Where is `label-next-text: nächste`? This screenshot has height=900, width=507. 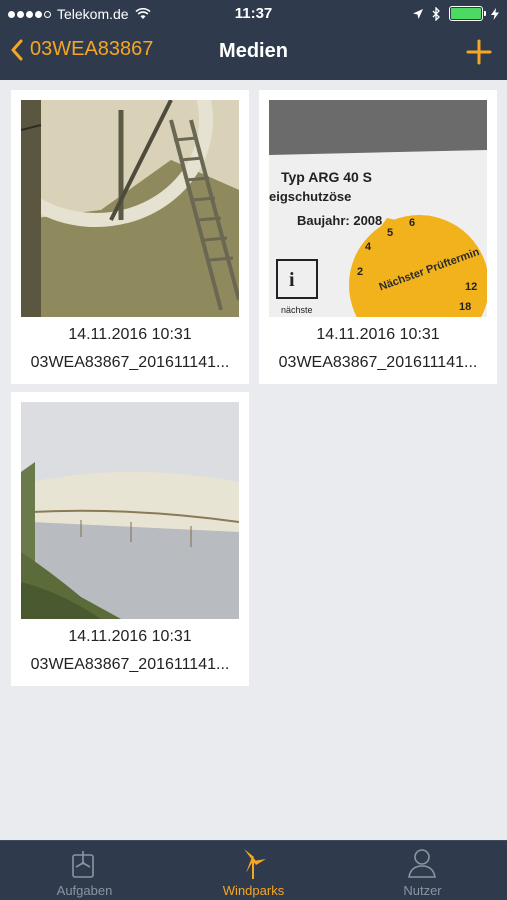
label-next-text: nächste is located at coordinates (297, 310).